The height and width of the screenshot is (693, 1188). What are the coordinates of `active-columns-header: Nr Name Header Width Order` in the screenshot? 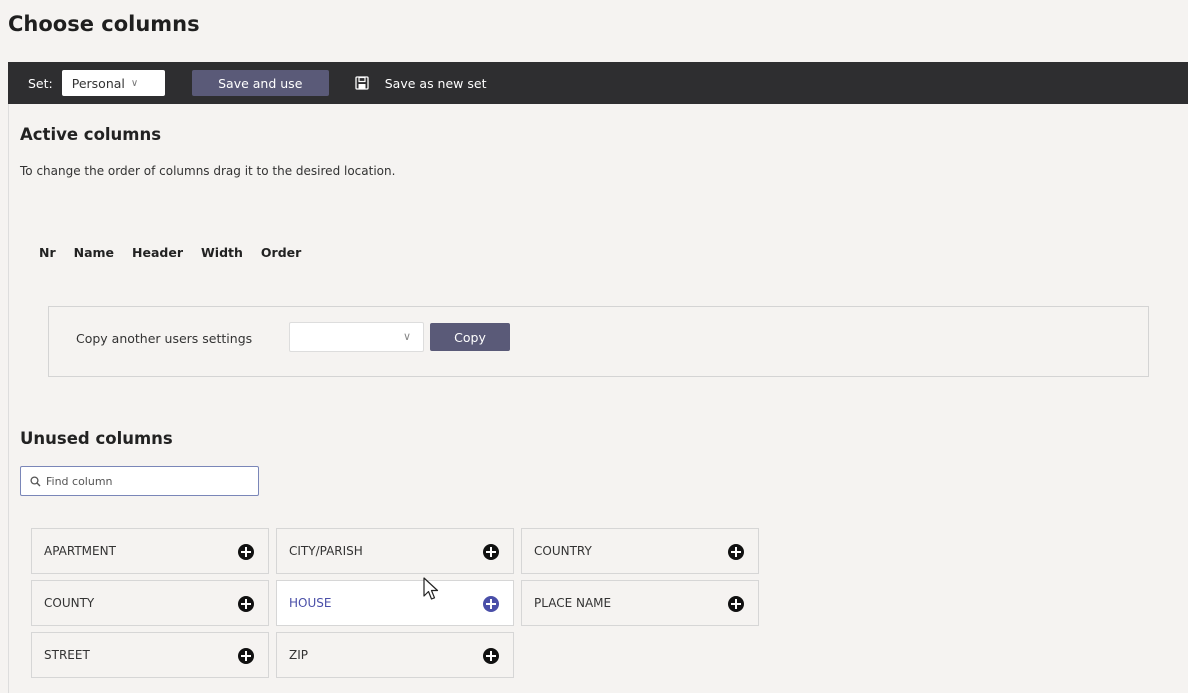 It's located at (179, 252).